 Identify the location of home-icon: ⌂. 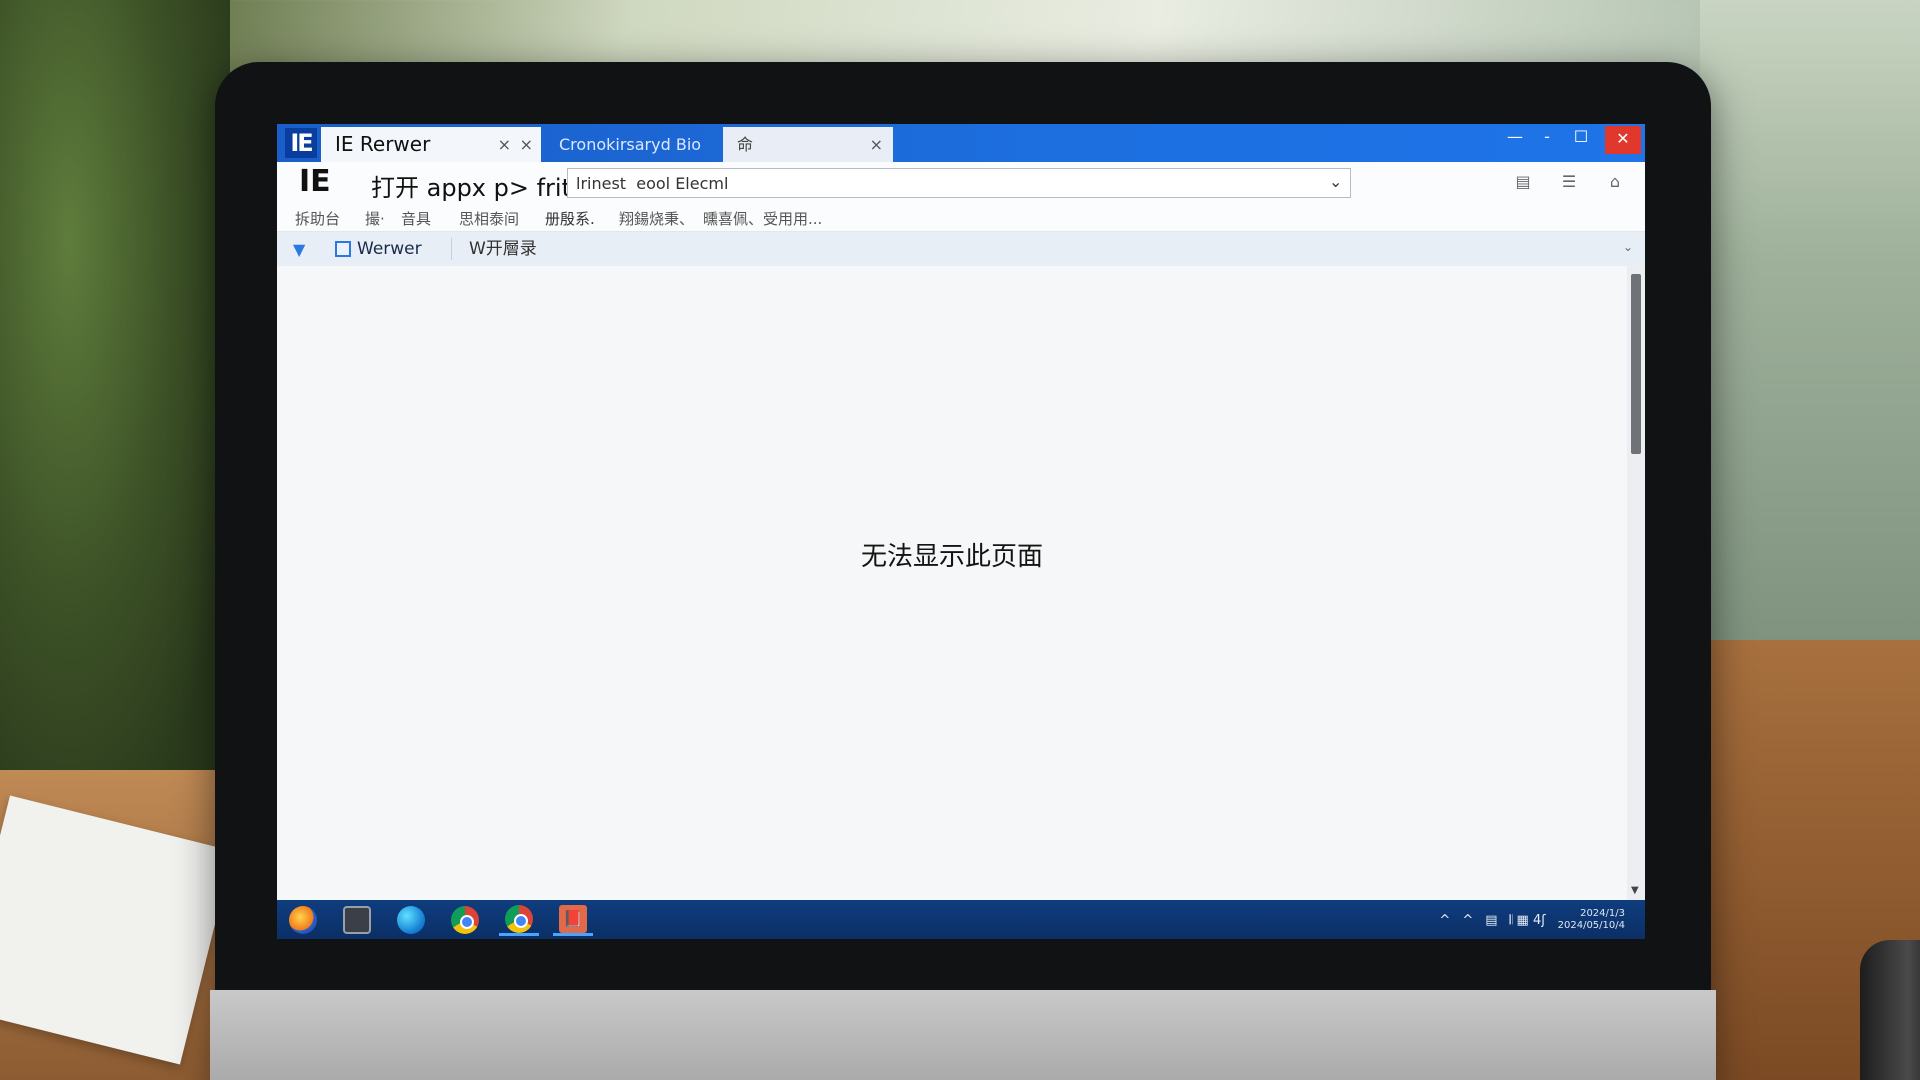
(1615, 182).